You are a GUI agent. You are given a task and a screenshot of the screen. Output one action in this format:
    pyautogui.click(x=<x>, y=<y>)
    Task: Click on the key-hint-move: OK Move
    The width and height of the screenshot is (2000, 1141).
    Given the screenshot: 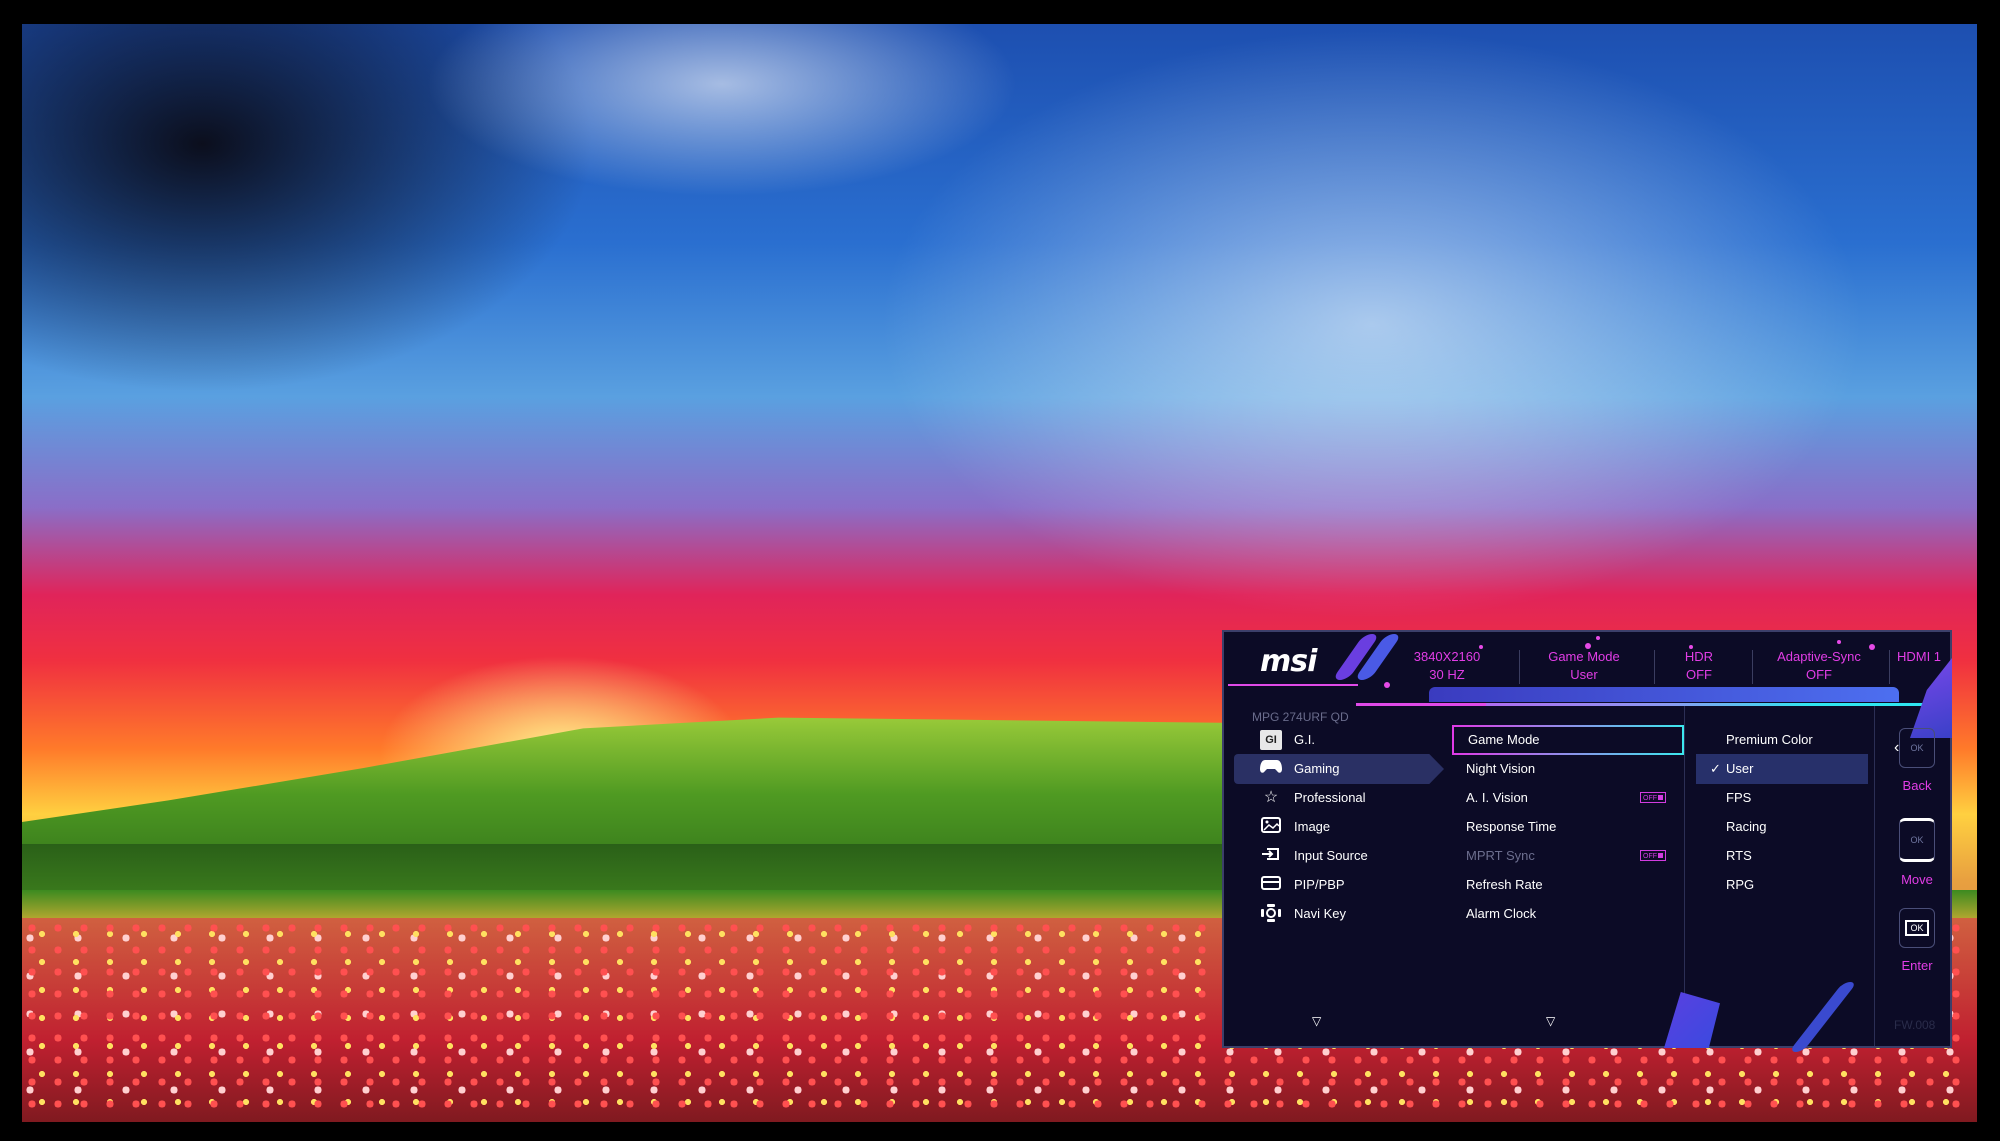 What is the action you would take?
    pyautogui.click(x=1917, y=852)
    